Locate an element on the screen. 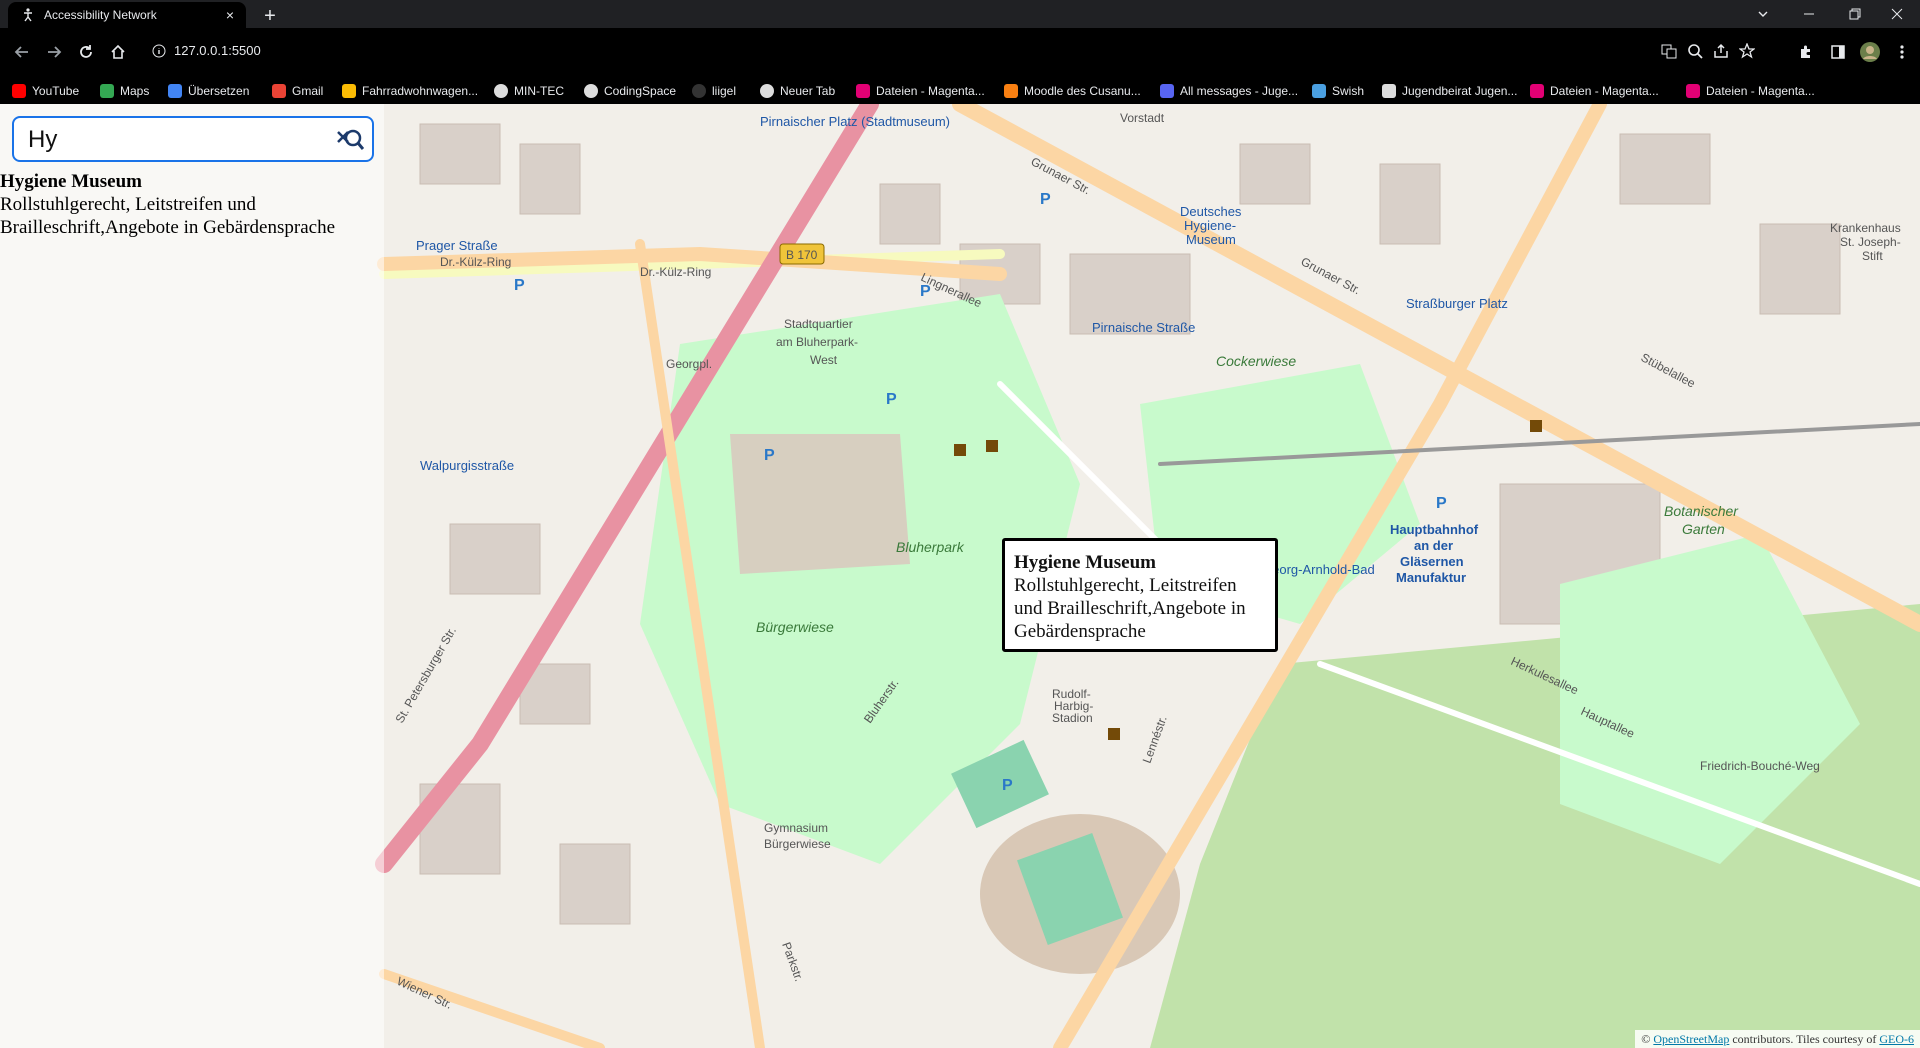 Image resolution: width=1920 pixels, height=1048 pixels. close-window-icon is located at coordinates (1897, 14).